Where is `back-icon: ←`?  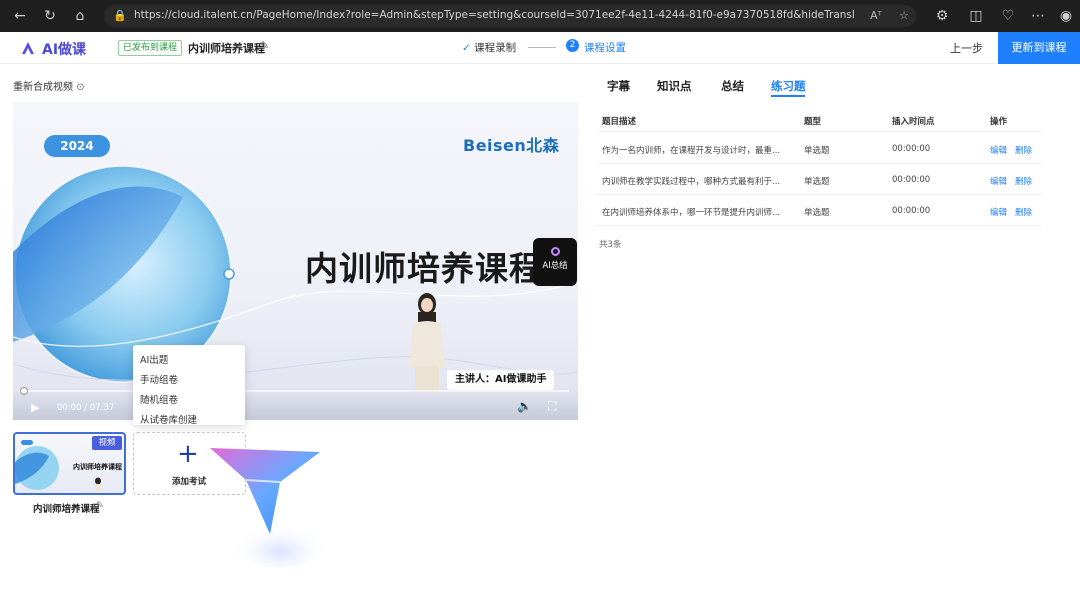
back-icon: ← is located at coordinates (20, 16).